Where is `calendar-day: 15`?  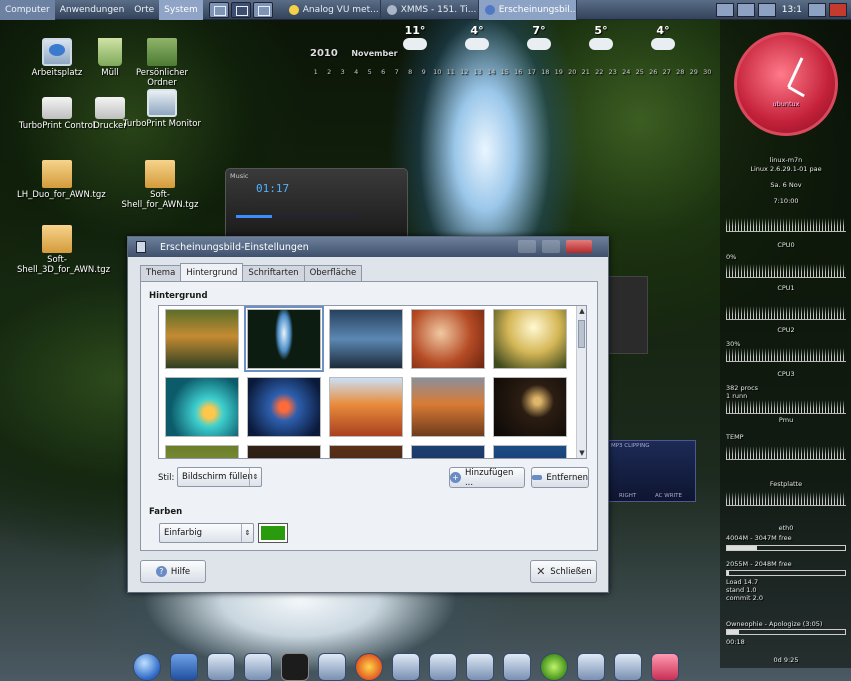 calendar-day: 15 is located at coordinates (505, 72).